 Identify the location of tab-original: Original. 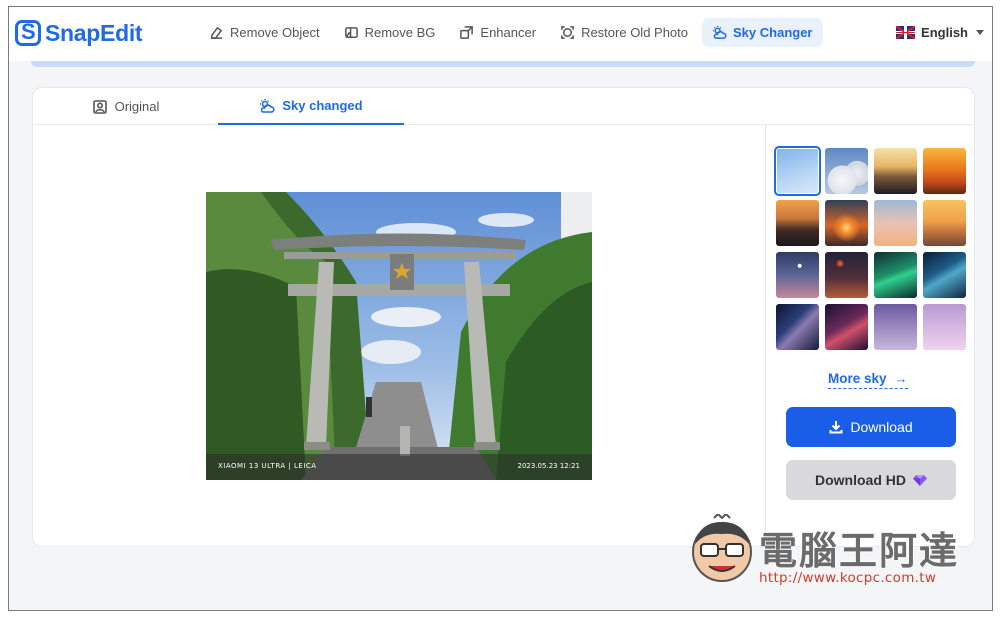
(125, 106).